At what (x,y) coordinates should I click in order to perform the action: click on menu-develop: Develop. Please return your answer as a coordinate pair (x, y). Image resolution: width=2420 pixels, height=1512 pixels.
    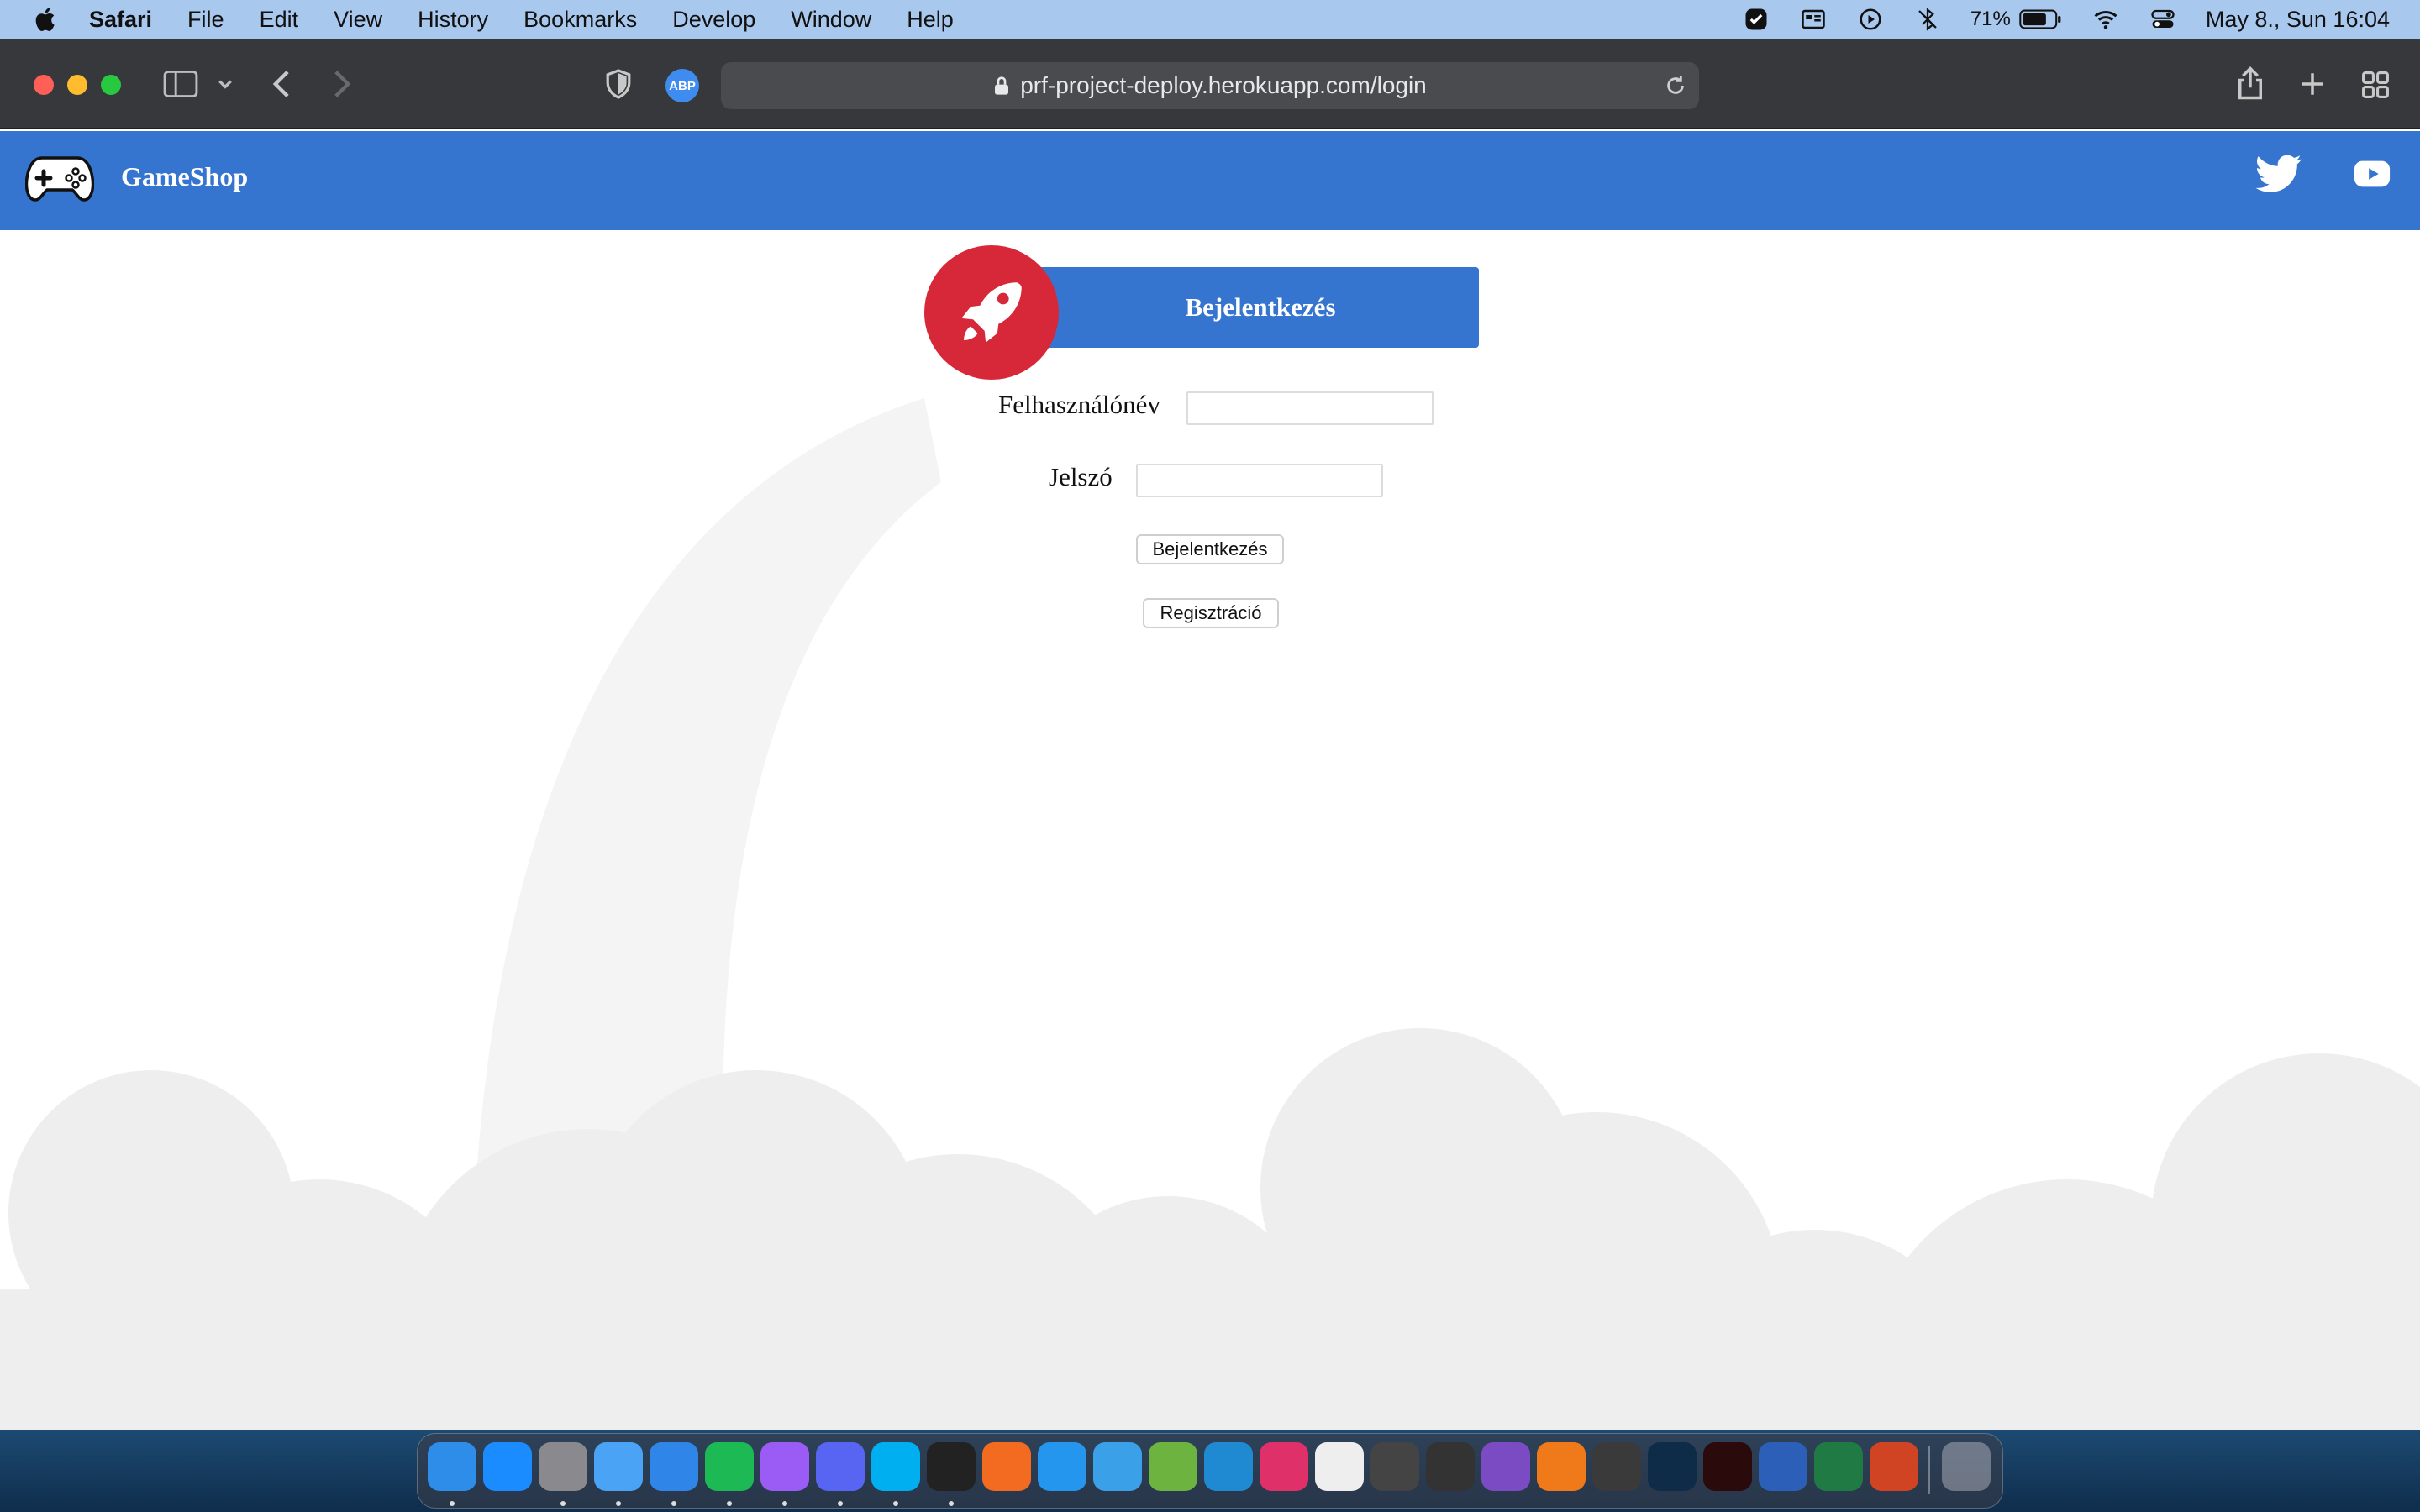
    Looking at the image, I should click on (713, 20).